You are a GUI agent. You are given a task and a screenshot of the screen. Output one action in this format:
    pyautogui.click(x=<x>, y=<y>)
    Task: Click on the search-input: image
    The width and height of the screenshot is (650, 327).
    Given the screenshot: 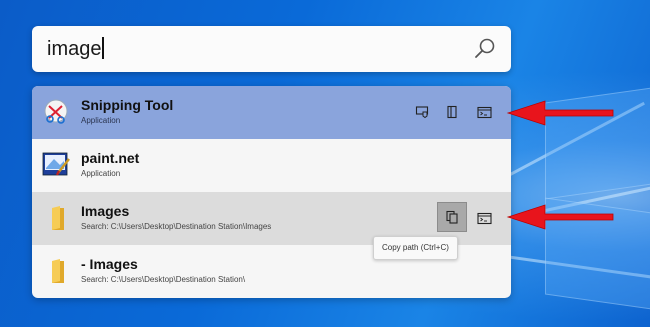 What is the action you would take?
    pyautogui.click(x=75, y=49)
    